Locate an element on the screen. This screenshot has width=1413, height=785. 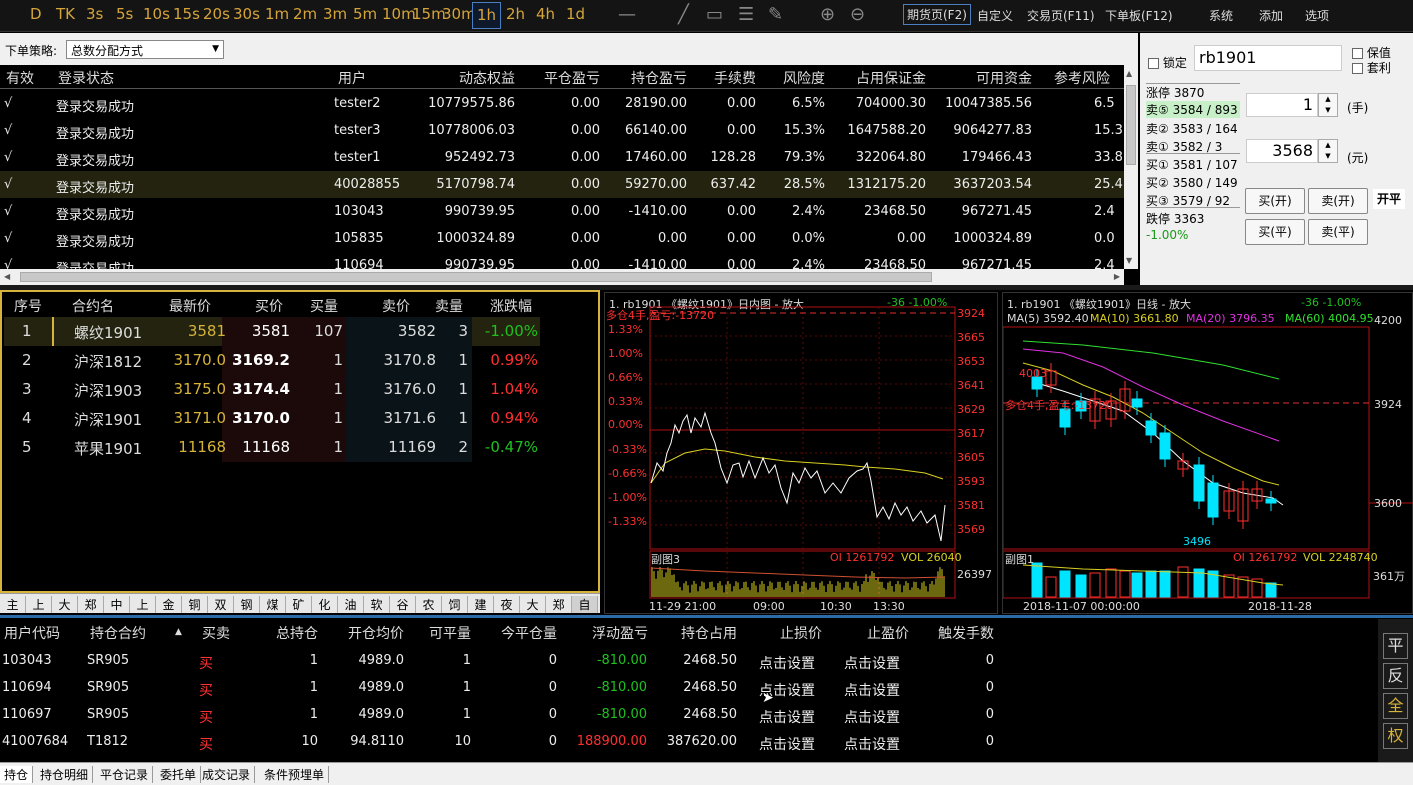
period-20s: 20s is located at coordinates (216, 14).